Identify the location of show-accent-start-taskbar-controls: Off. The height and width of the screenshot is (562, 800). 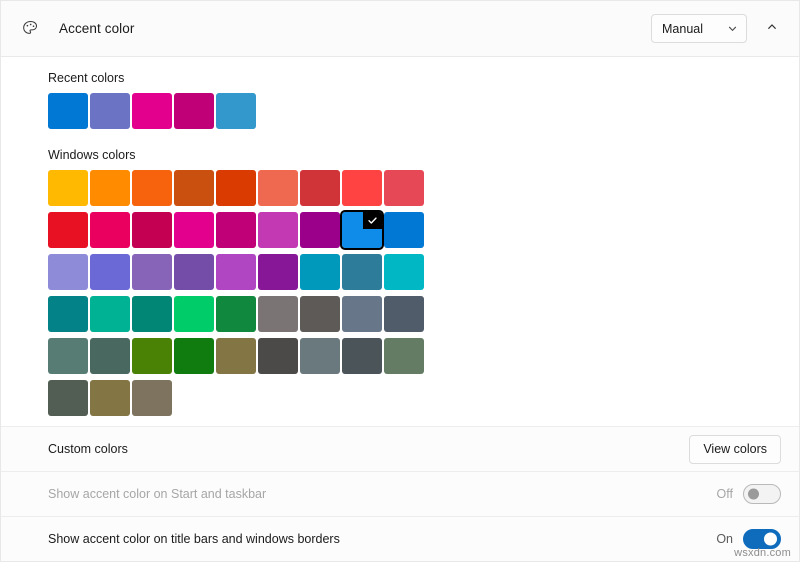
(749, 494).